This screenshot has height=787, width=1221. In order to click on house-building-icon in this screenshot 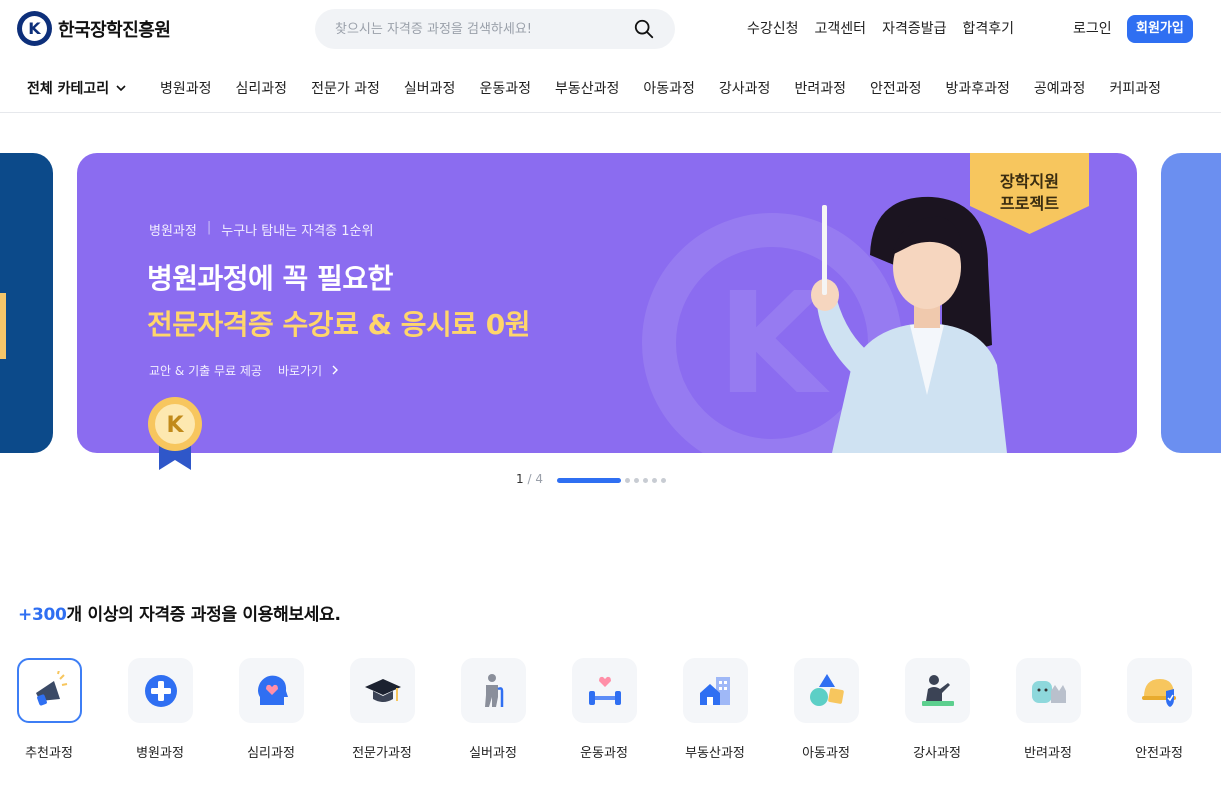, I will do `click(714, 690)`.